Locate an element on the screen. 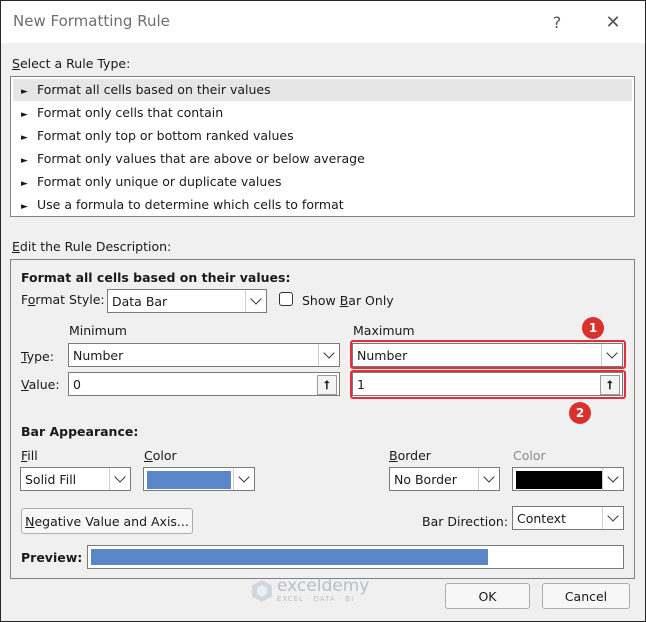 This screenshot has height=622, width=646. close-button: ✕ is located at coordinates (613, 22).